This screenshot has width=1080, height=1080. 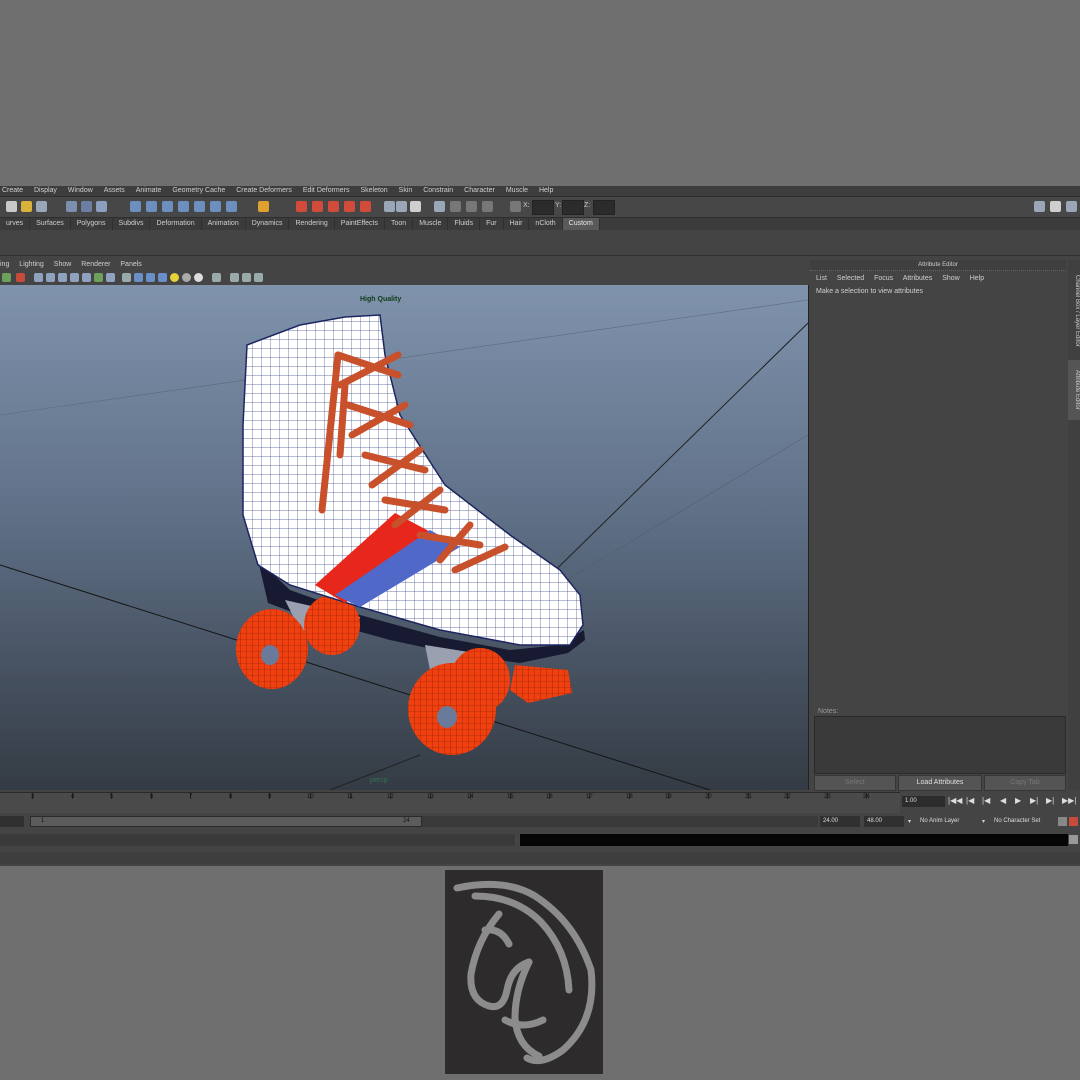 I want to click on select-button: Select, so click(x=855, y=783).